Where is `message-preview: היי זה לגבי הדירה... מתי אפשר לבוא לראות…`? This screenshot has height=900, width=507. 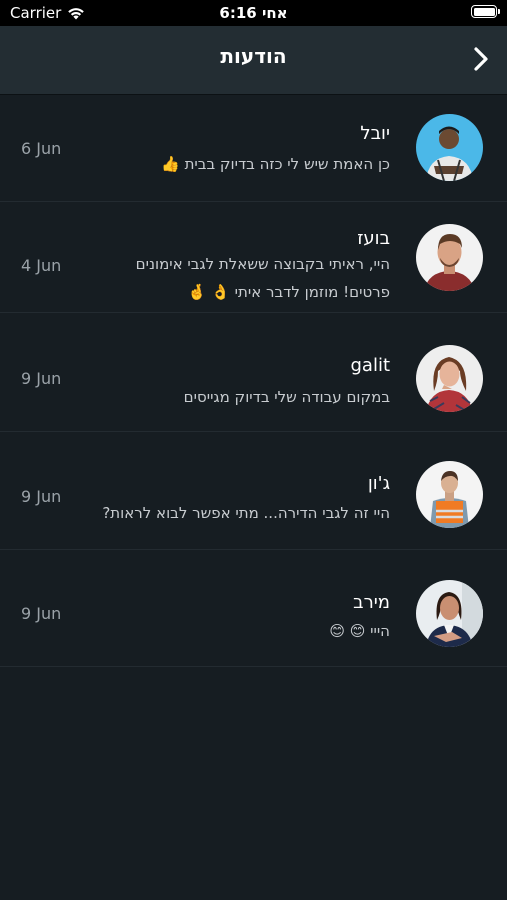 message-preview: היי זה לגבי הדירה... מתי אפשר לבוא לראות… is located at coordinates (246, 513).